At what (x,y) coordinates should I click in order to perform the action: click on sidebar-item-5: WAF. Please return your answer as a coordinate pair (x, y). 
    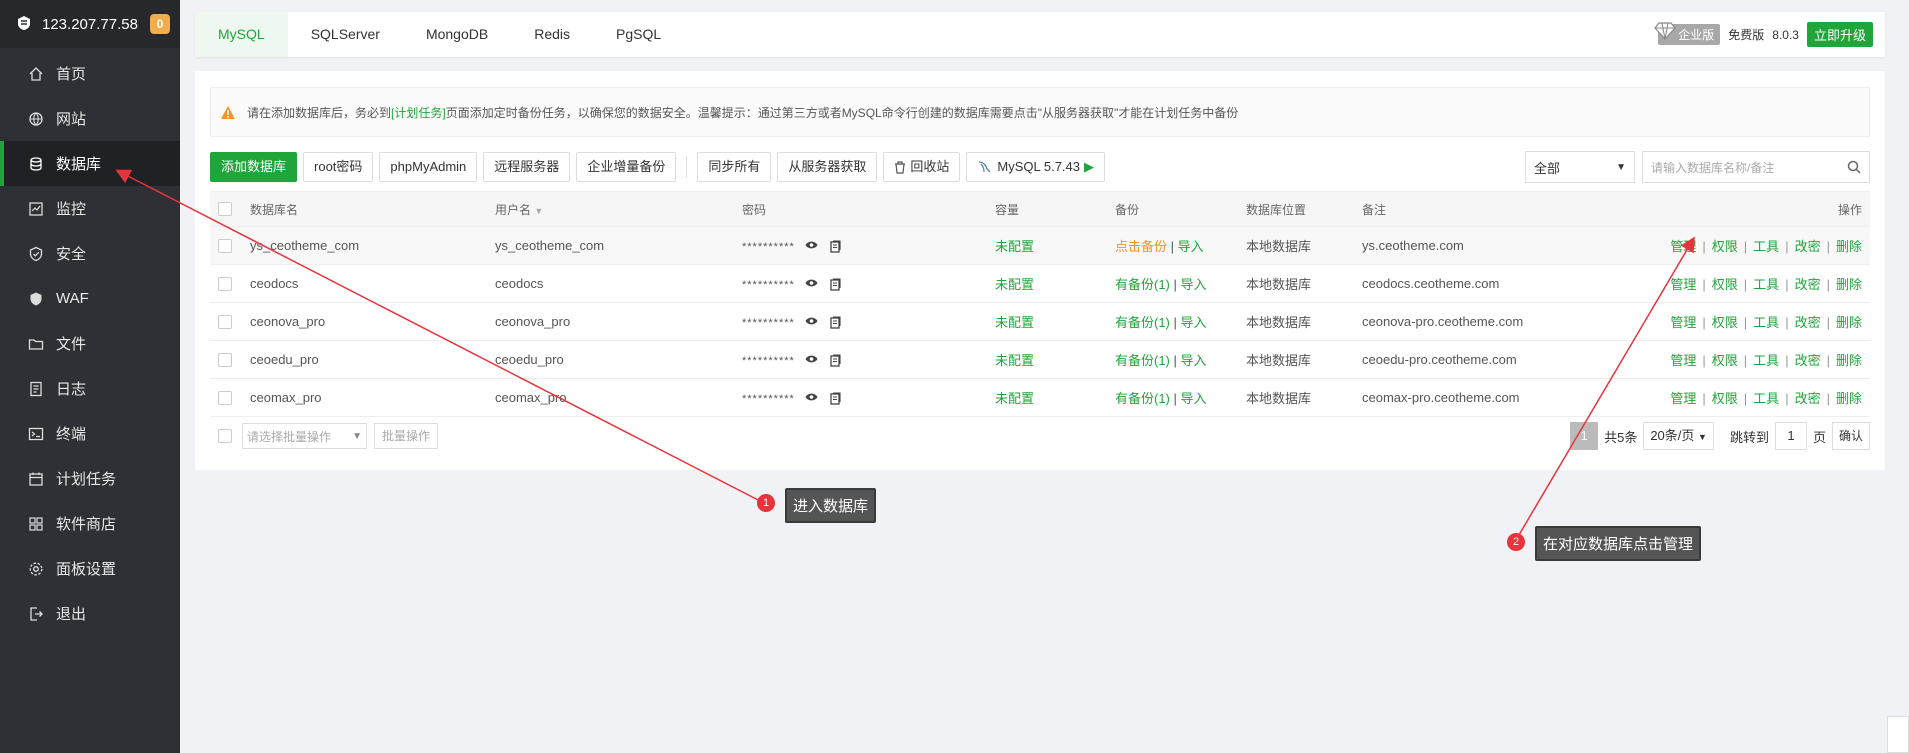
    Looking at the image, I should click on (90, 298).